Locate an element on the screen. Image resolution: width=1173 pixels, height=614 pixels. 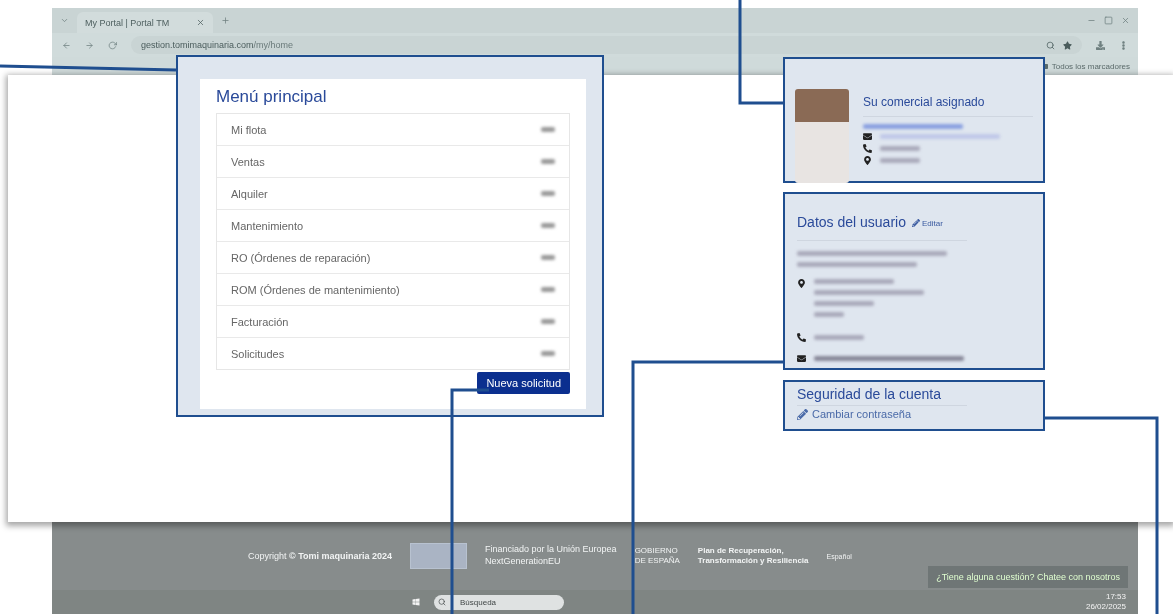
menu-item: ROM (Órdenes de mantenimiento) is located at coordinates (393, 289).